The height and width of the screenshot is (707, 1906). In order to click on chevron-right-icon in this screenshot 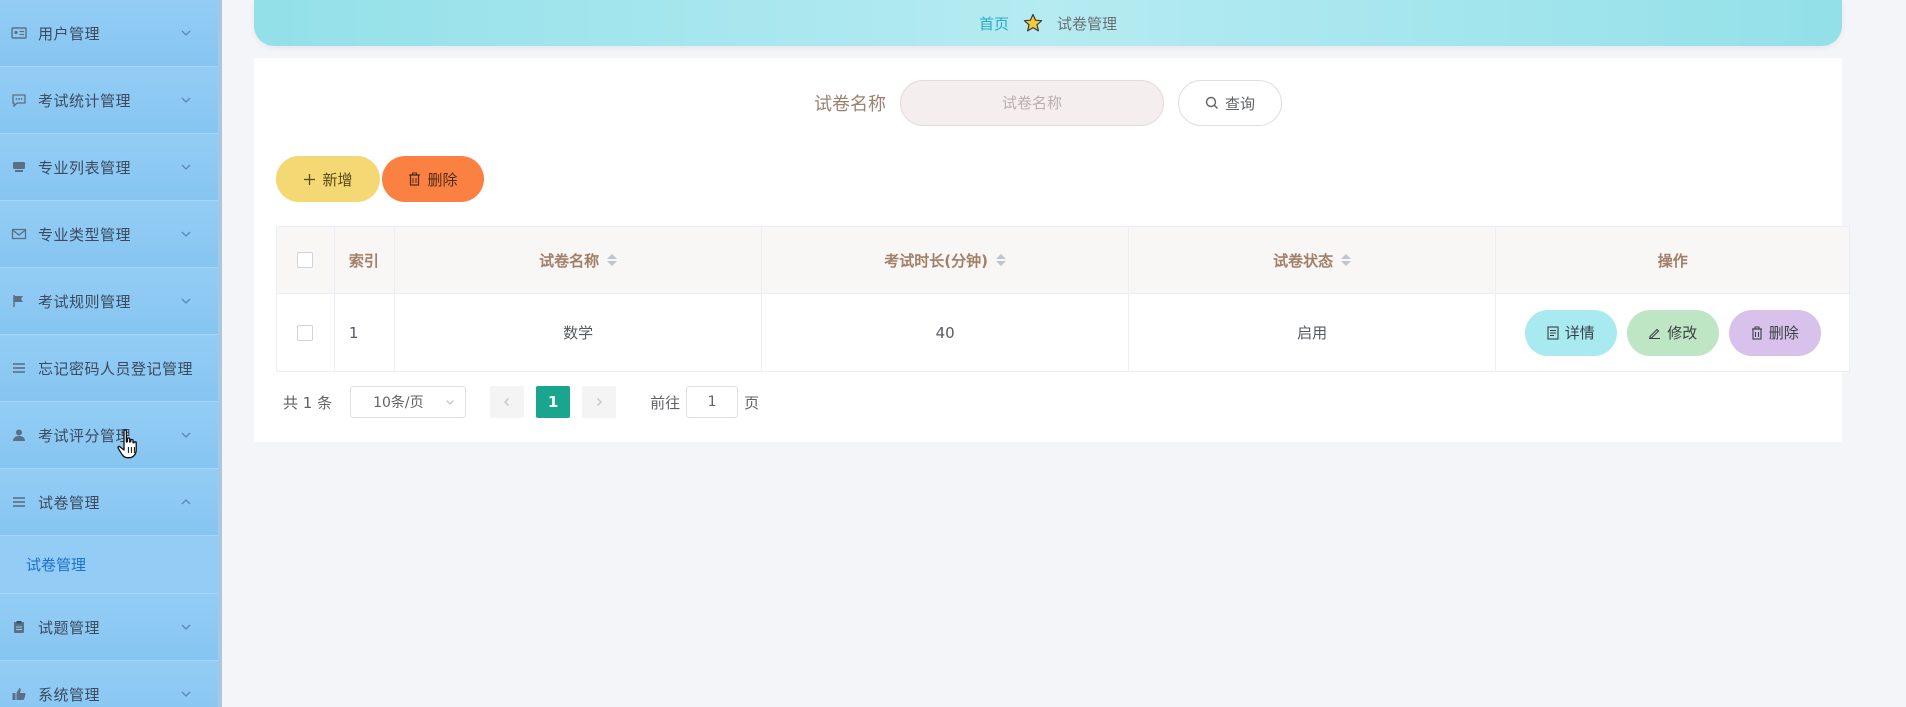, I will do `click(600, 402)`.